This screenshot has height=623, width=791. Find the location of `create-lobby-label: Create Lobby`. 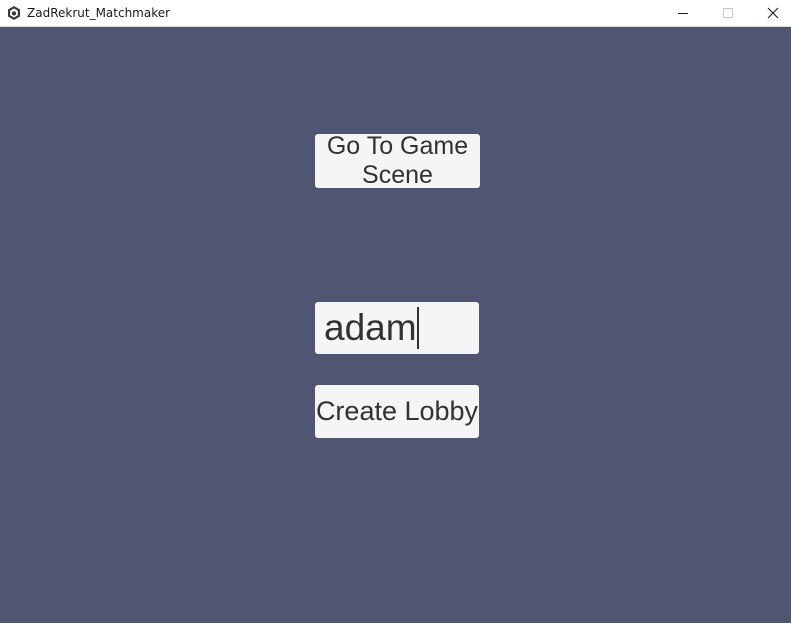

create-lobby-label: Create Lobby is located at coordinates (397, 411).